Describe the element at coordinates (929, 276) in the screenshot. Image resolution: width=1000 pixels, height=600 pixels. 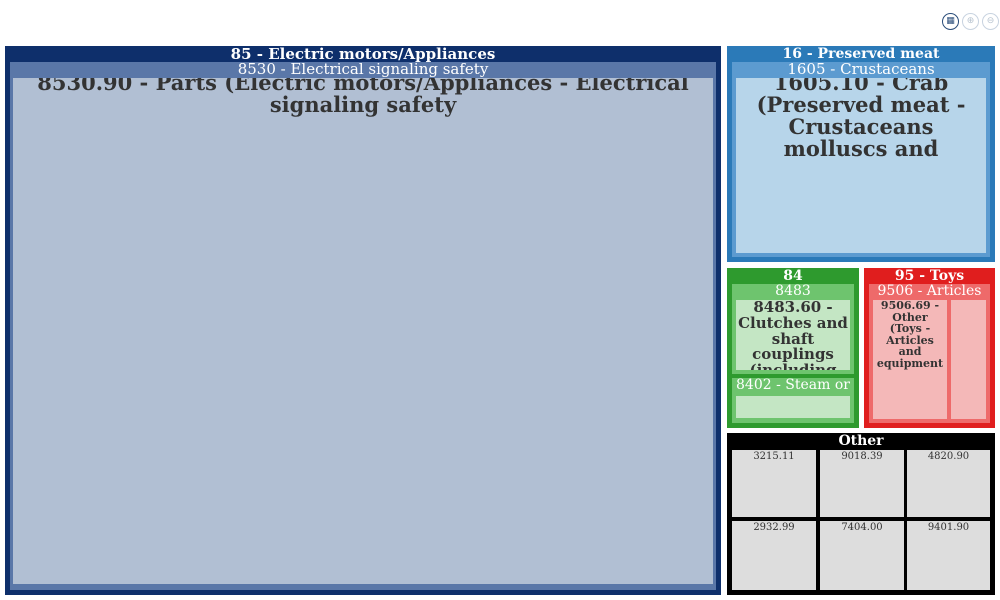
I see `treemap-group-label: 95 - Toys` at that location.